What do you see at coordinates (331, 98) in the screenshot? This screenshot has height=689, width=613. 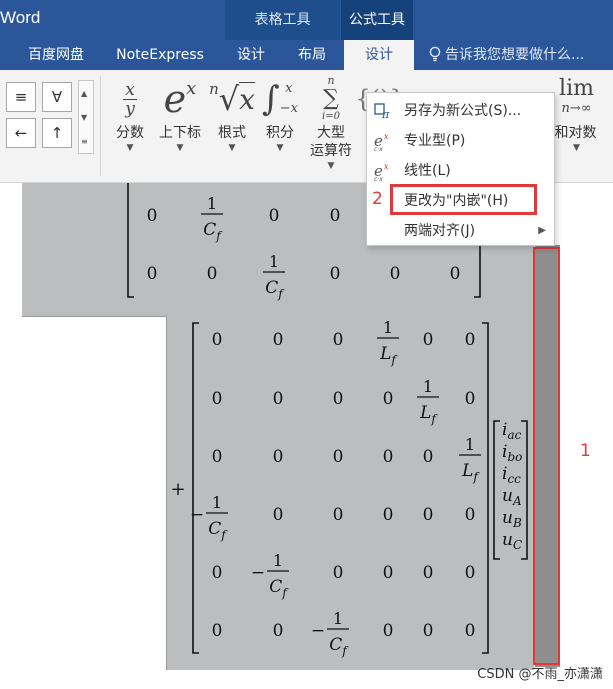 I see `large-operator-icon: n ∑ i=0` at bounding box center [331, 98].